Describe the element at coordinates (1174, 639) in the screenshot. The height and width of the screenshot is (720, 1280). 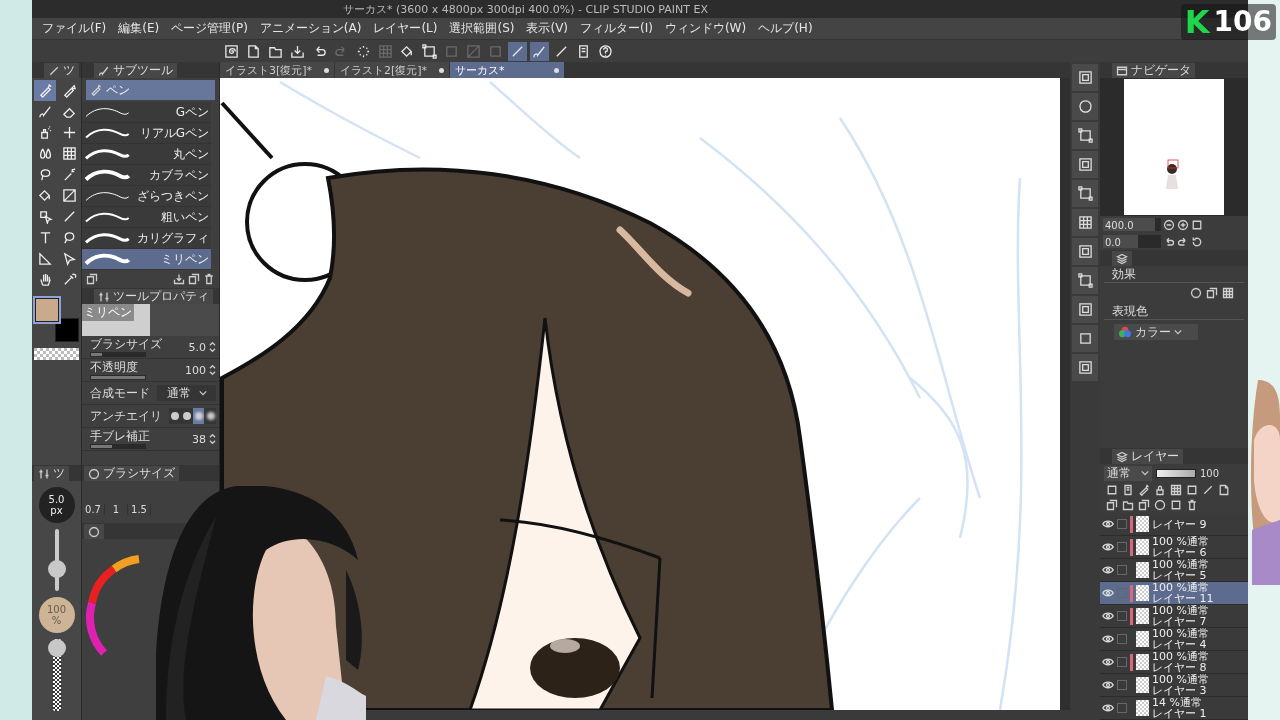
I see `layer-row: 100 %通常 レイヤー 4` at that location.